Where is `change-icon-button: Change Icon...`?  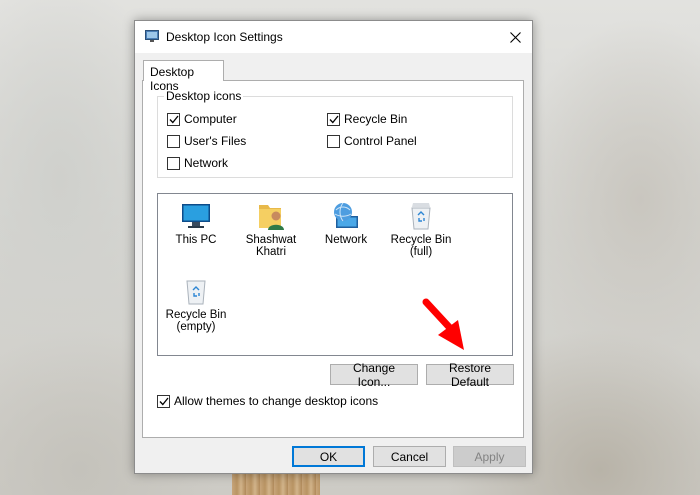 change-icon-button: Change Icon... is located at coordinates (374, 375).